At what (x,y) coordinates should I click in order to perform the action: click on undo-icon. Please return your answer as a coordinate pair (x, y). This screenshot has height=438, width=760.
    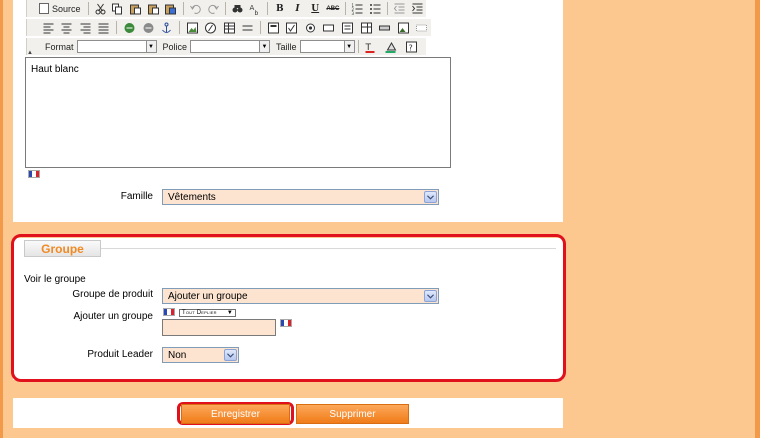
    Looking at the image, I should click on (196, 9).